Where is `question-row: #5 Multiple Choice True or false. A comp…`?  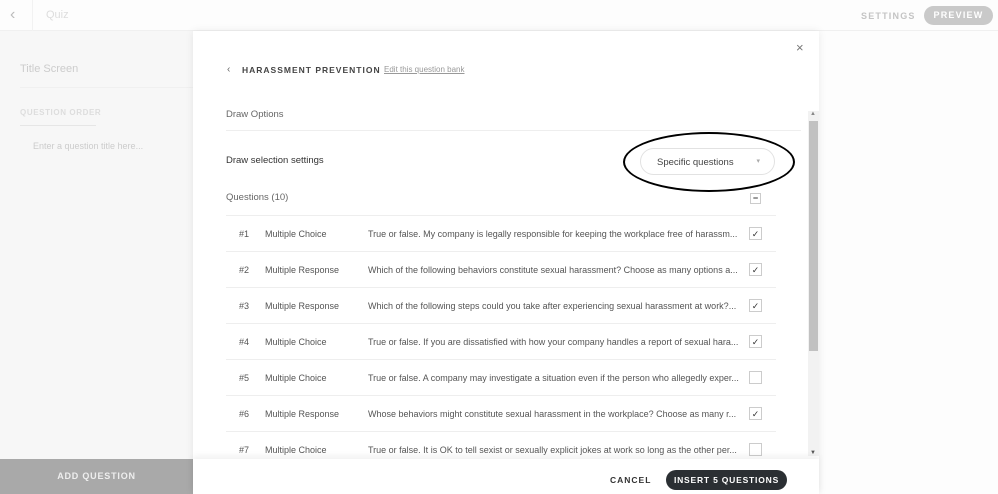 question-row: #5 Multiple Choice True or false. A comp… is located at coordinates (501, 377).